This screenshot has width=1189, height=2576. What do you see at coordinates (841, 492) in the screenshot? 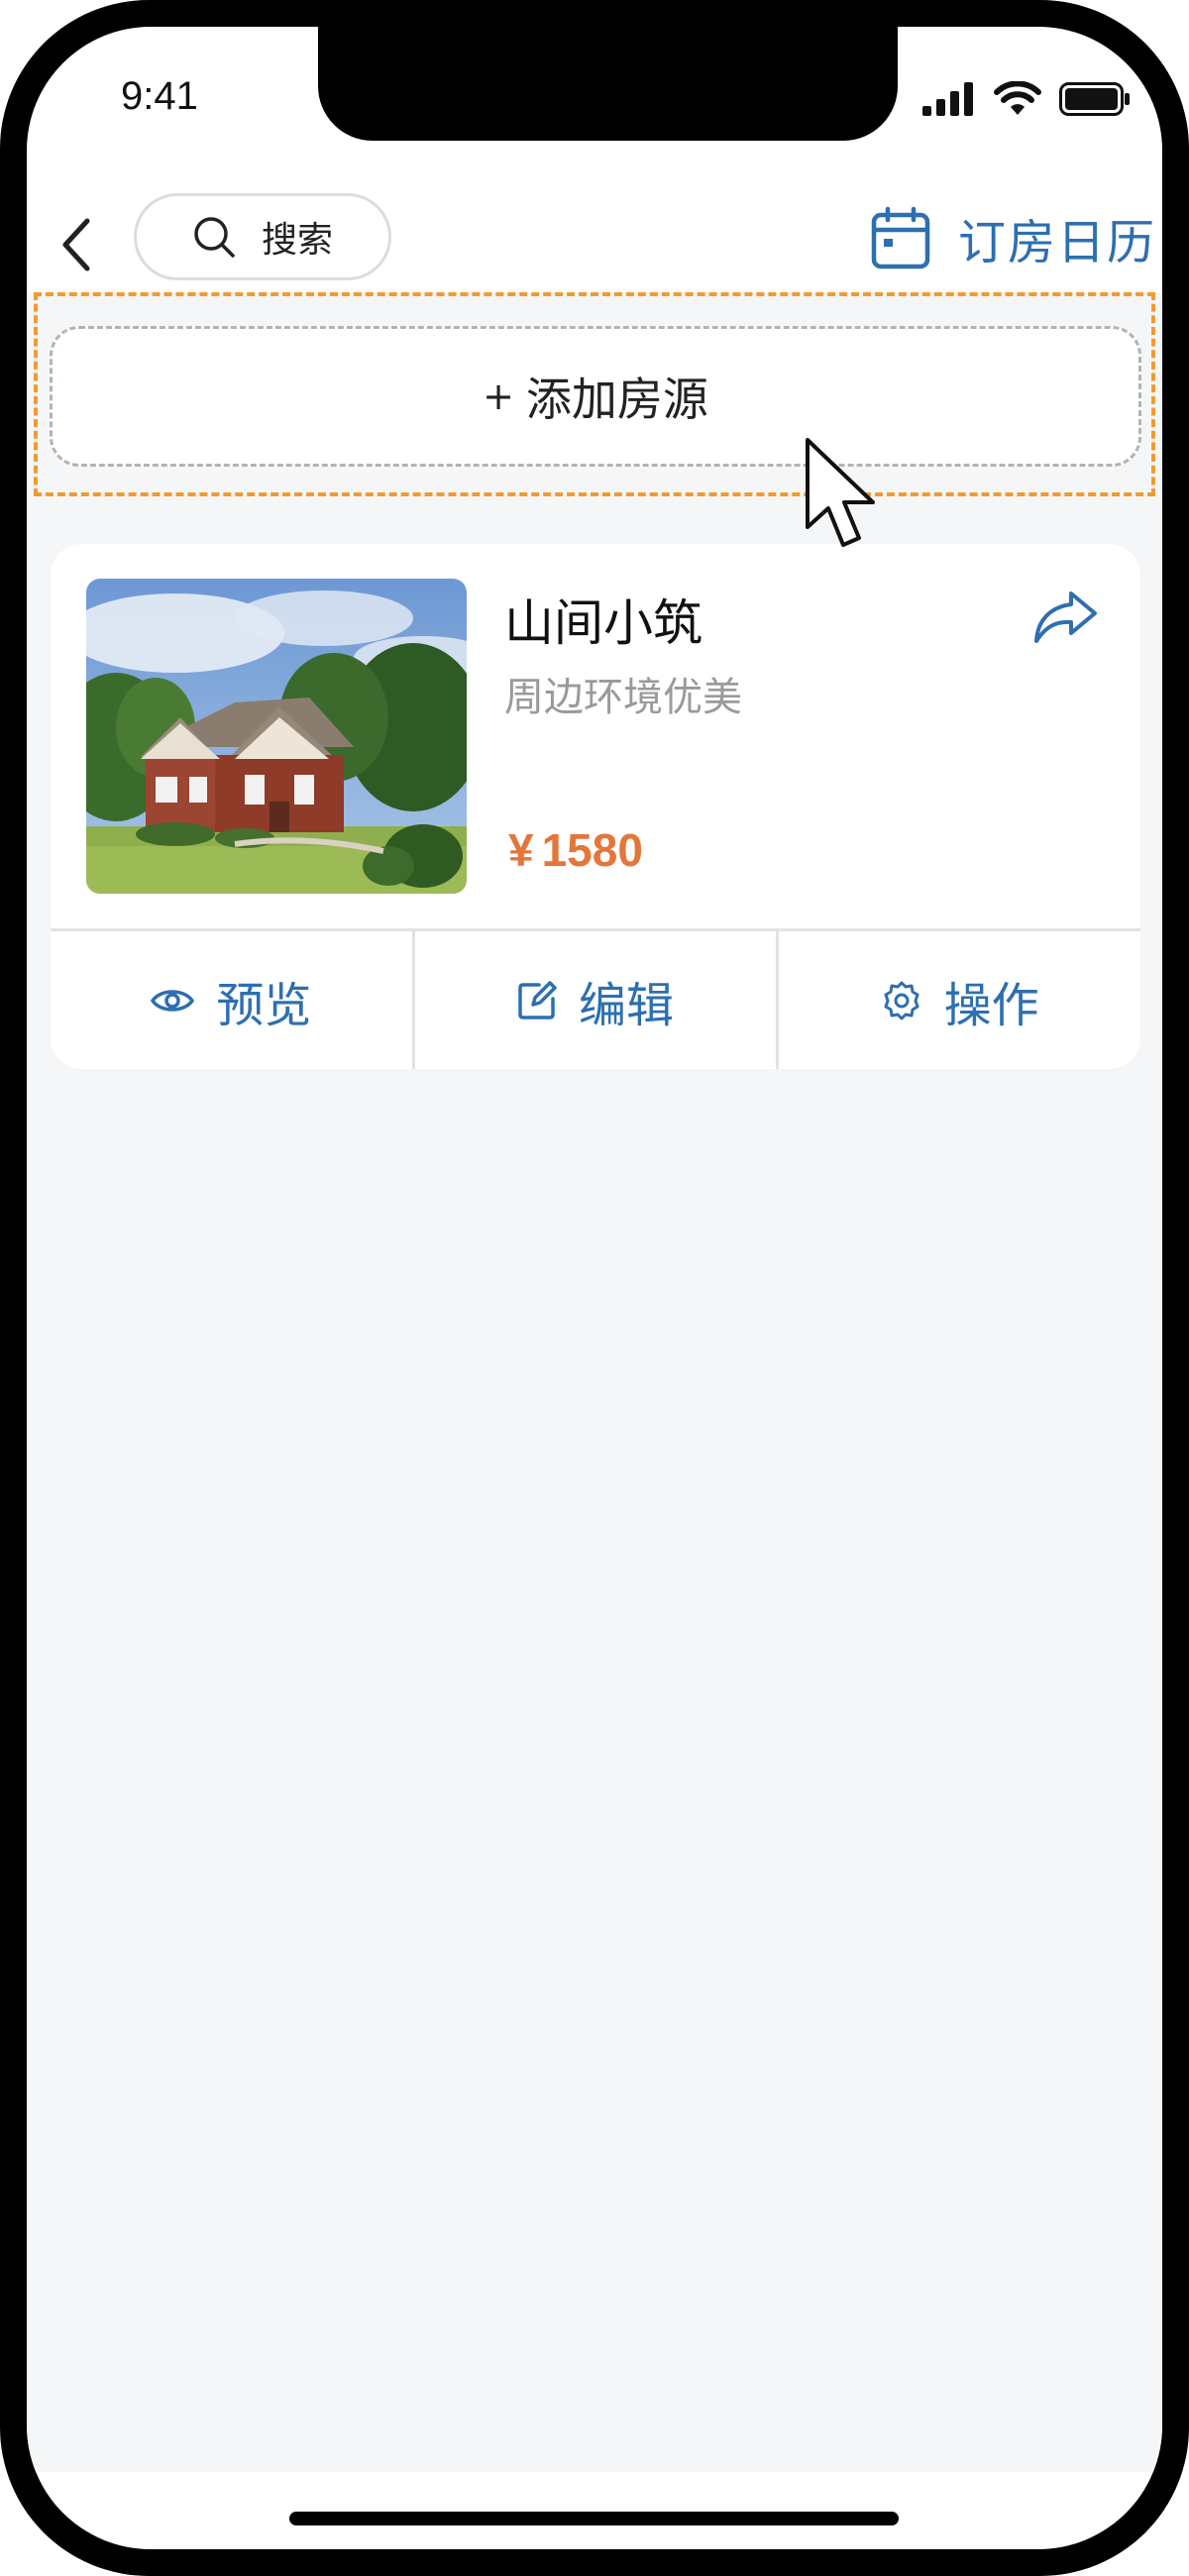
I see `cursor-icon` at bounding box center [841, 492].